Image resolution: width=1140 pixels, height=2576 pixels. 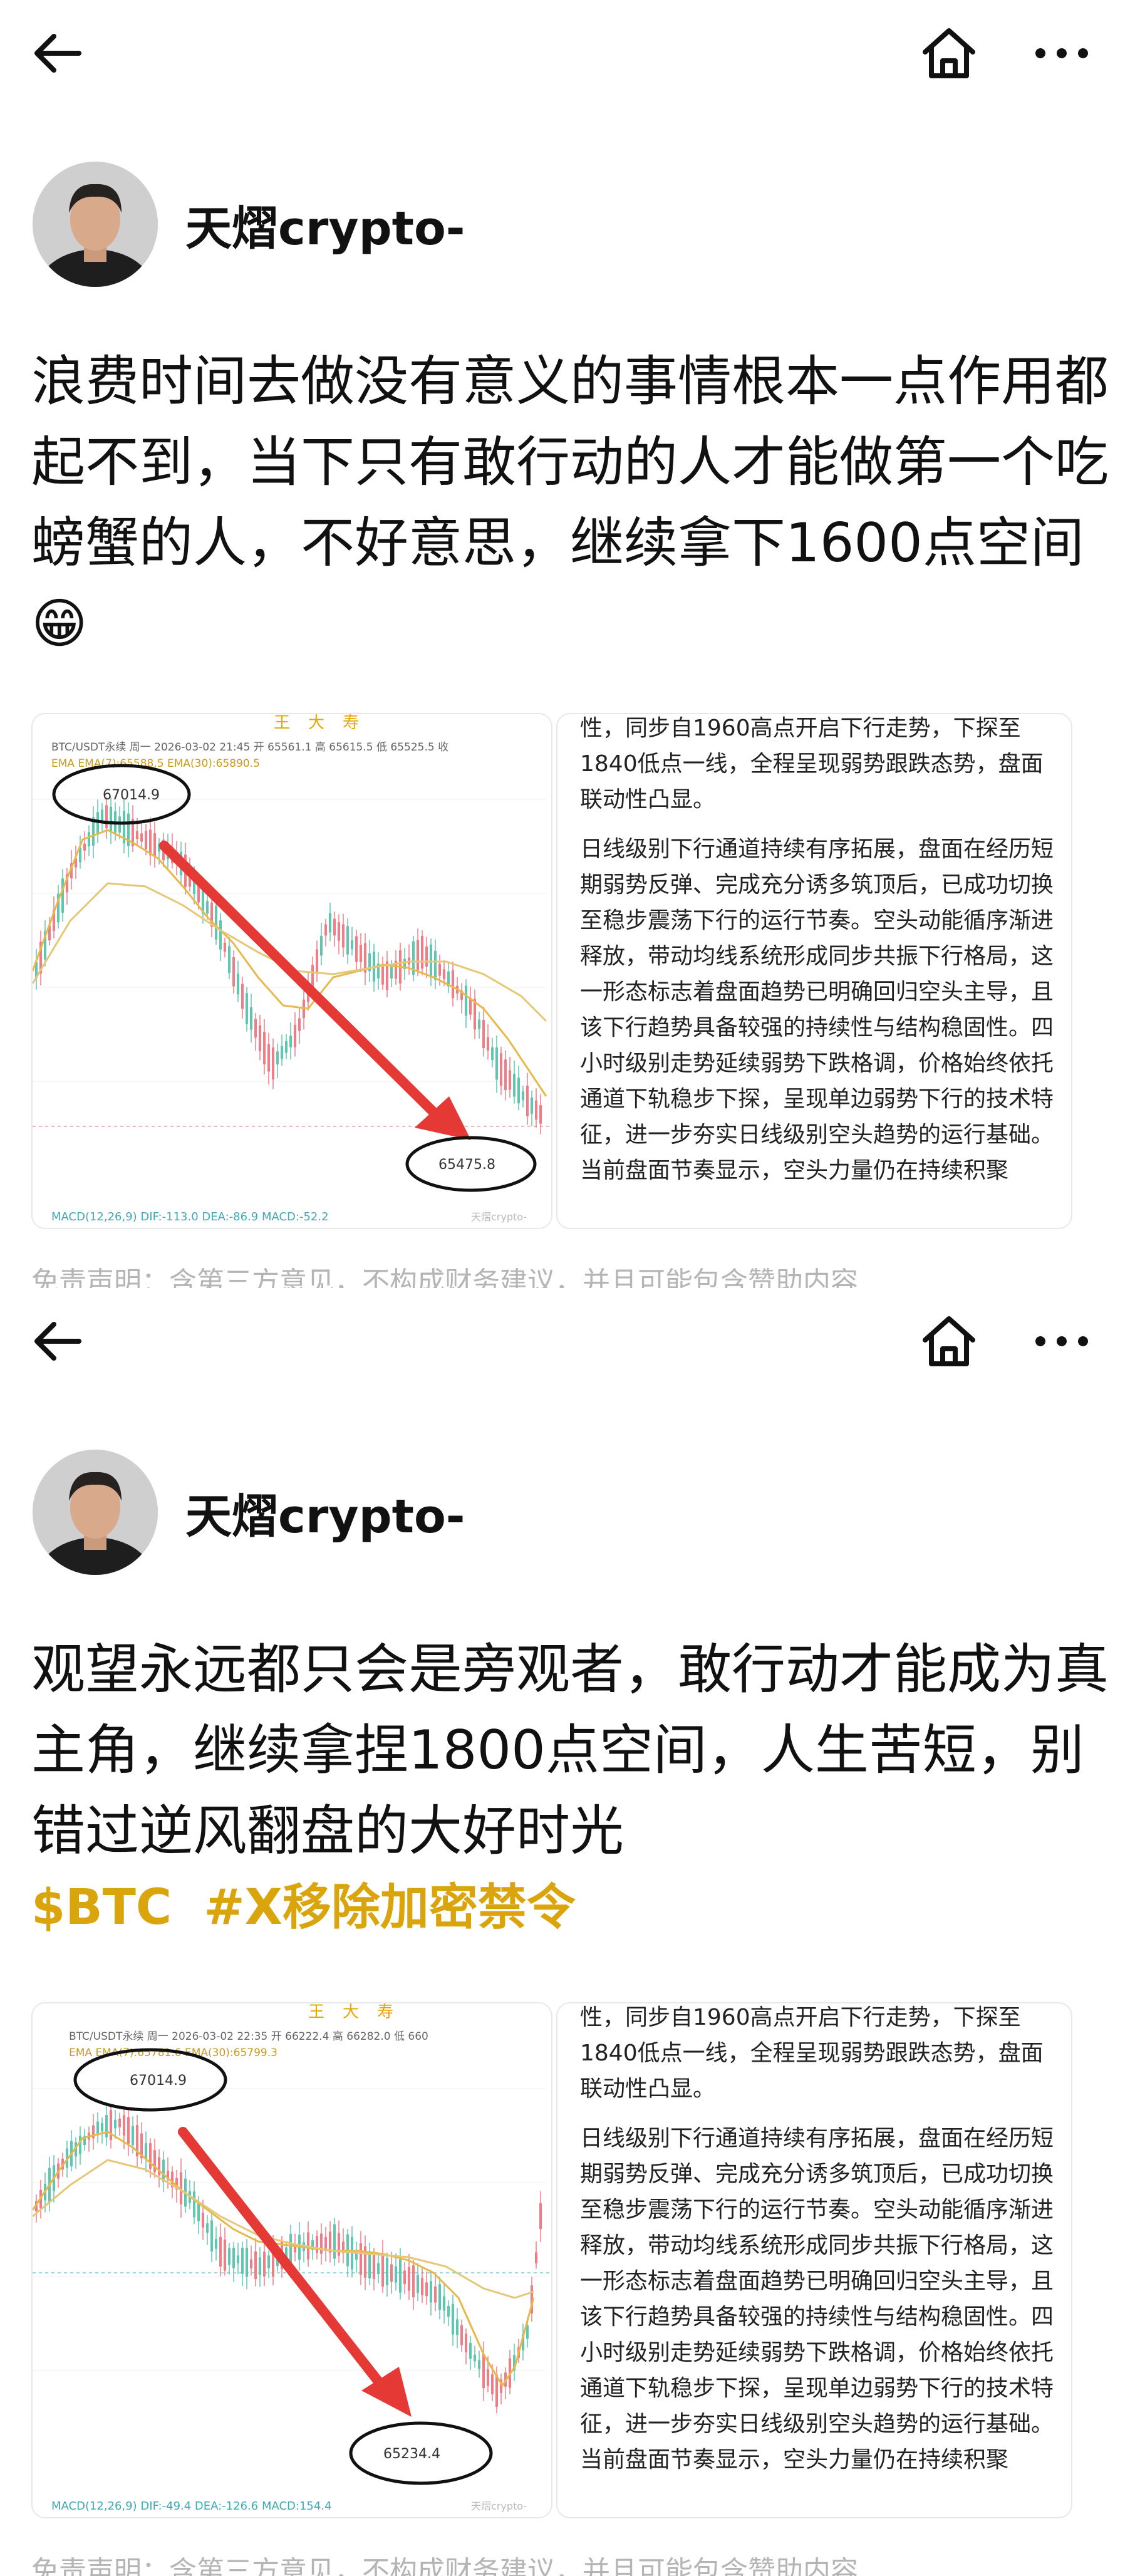 What do you see at coordinates (570, 1341) in the screenshot?
I see `top-nav-bar` at bounding box center [570, 1341].